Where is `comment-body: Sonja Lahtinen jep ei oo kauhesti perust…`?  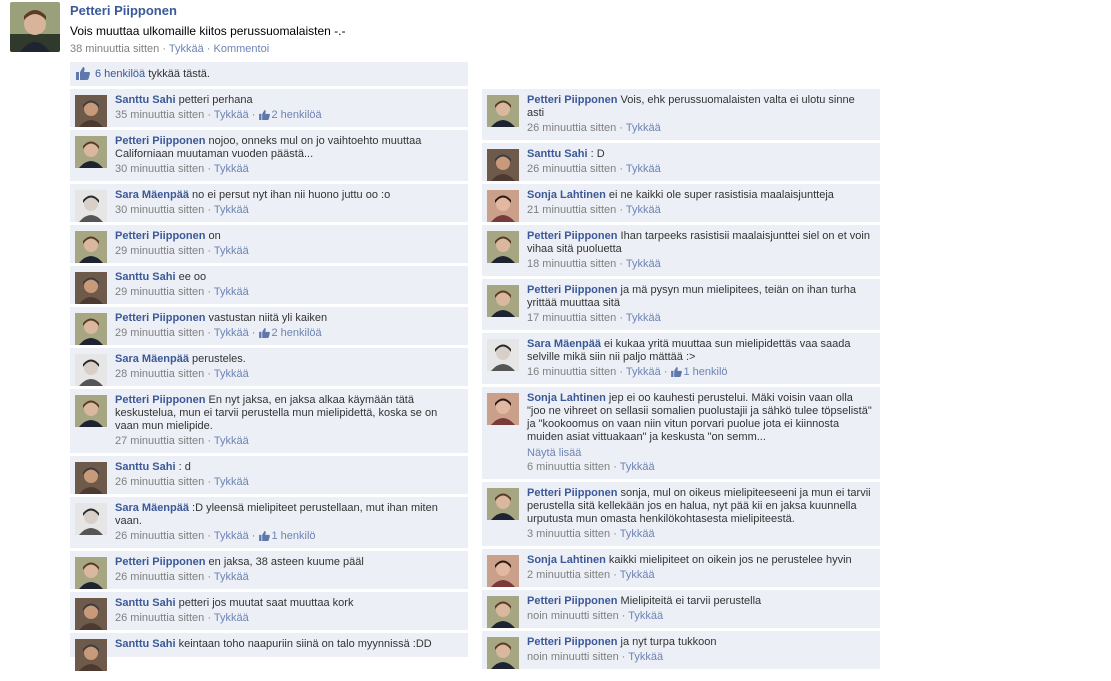
comment-body: Sonja Lahtinen jep ei oo kauhesti perust… is located at coordinates (700, 418).